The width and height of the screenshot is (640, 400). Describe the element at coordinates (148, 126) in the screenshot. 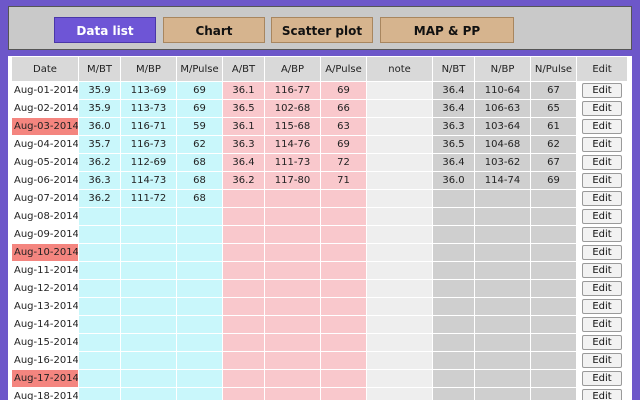

I see `cell-m-bp: 116-71` at that location.